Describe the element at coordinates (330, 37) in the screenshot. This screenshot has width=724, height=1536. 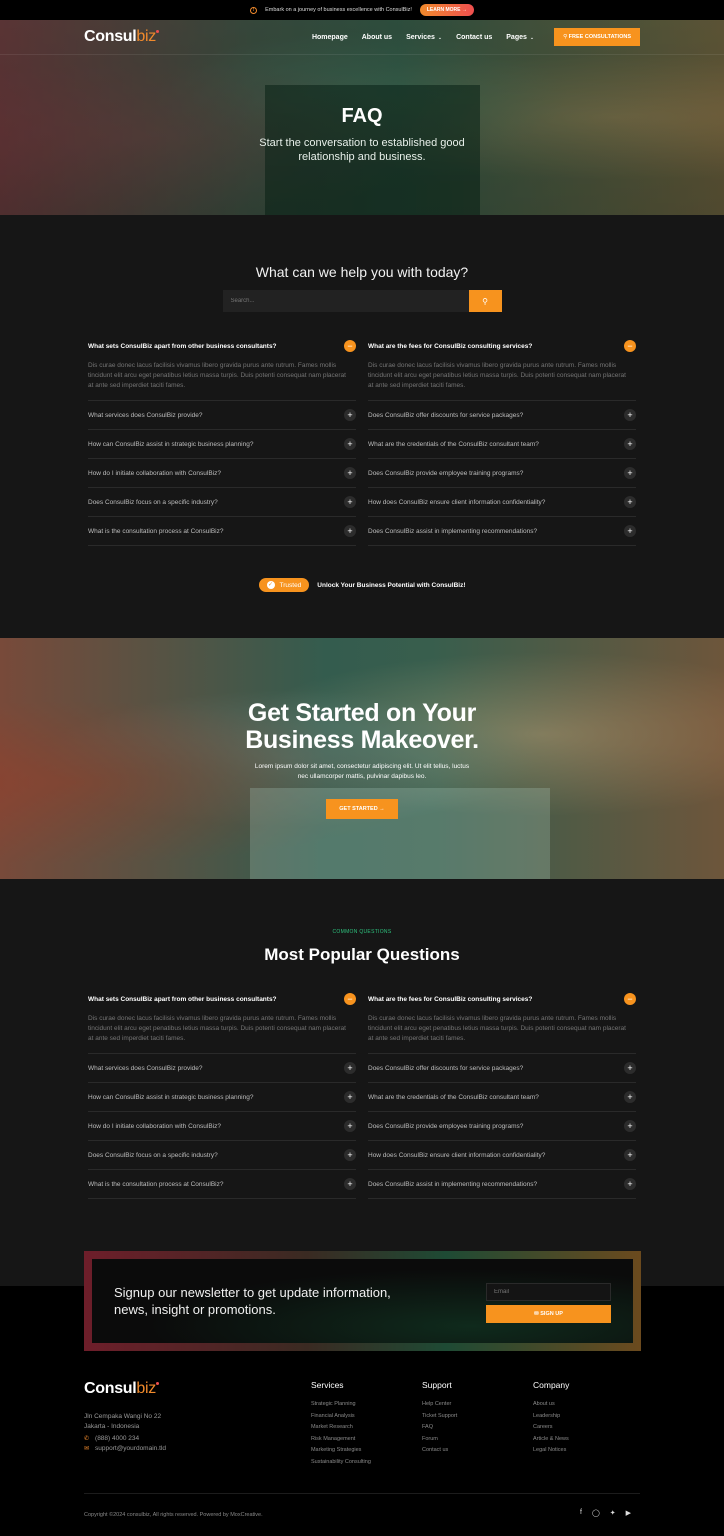
I see `nav-item-homepage: Homepage` at that location.